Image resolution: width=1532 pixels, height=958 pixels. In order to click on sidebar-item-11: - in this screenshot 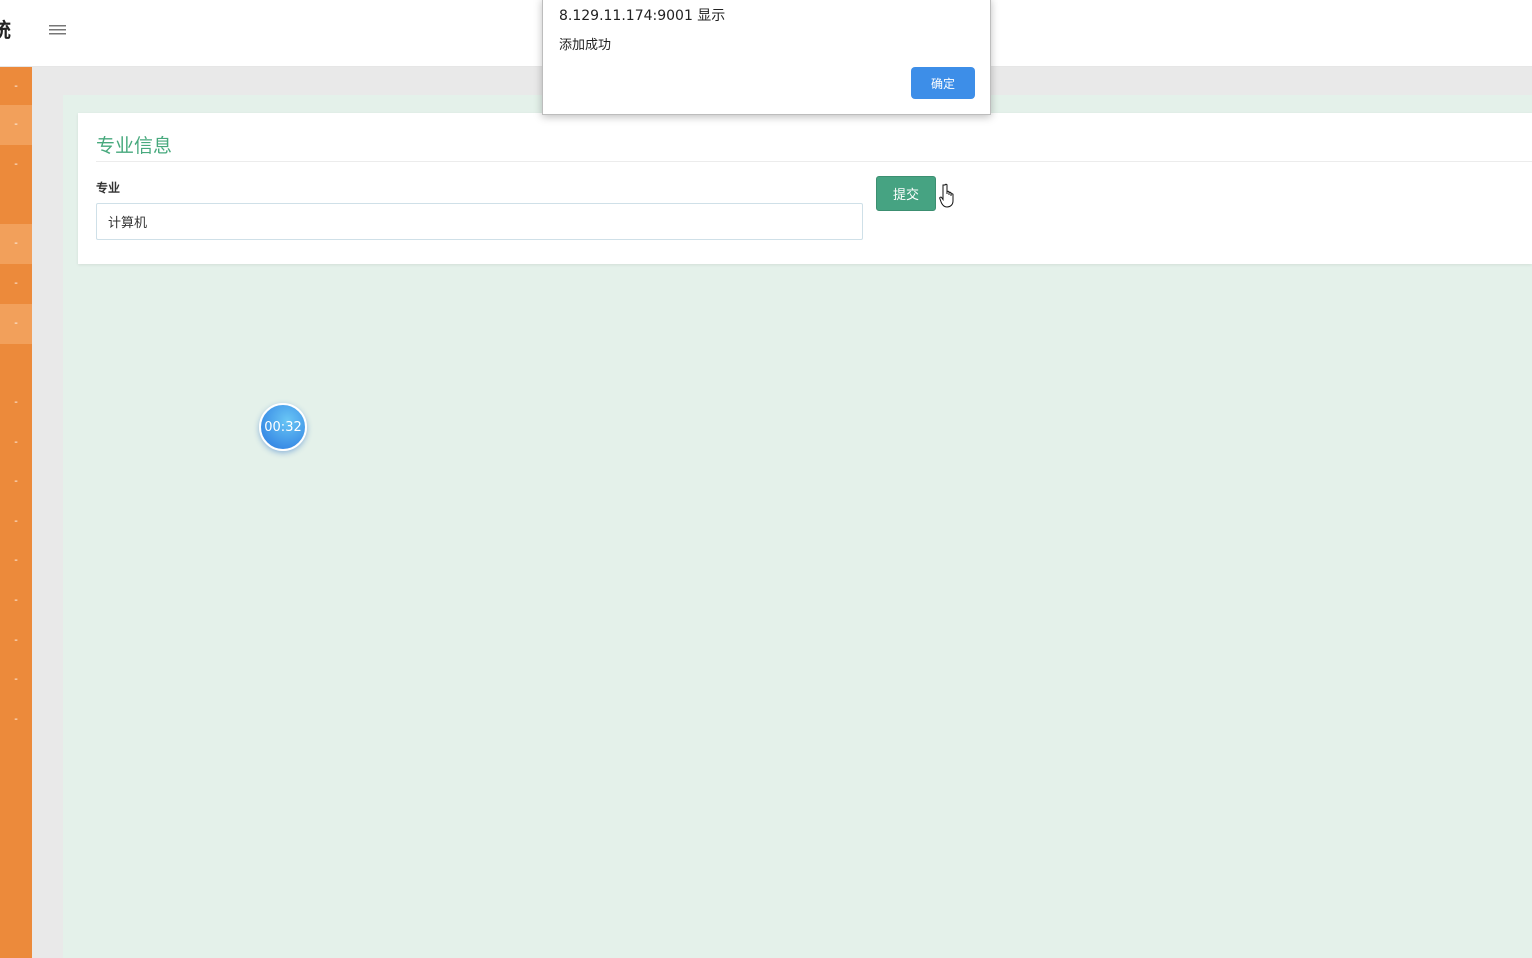, I will do `click(16, 561)`.